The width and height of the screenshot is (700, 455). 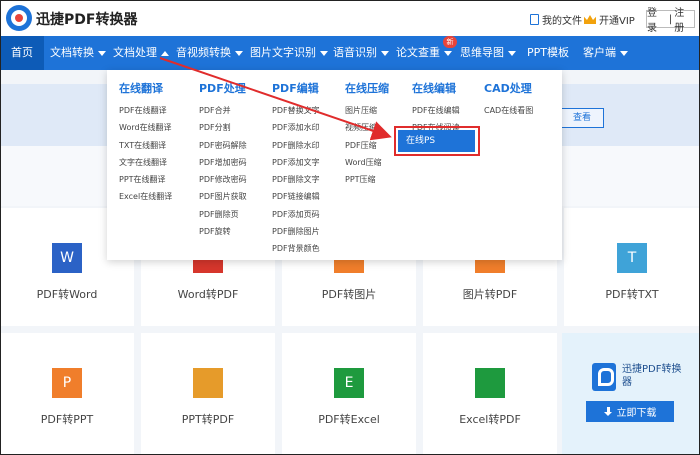 I want to click on crown-icon, so click(x=590, y=19).